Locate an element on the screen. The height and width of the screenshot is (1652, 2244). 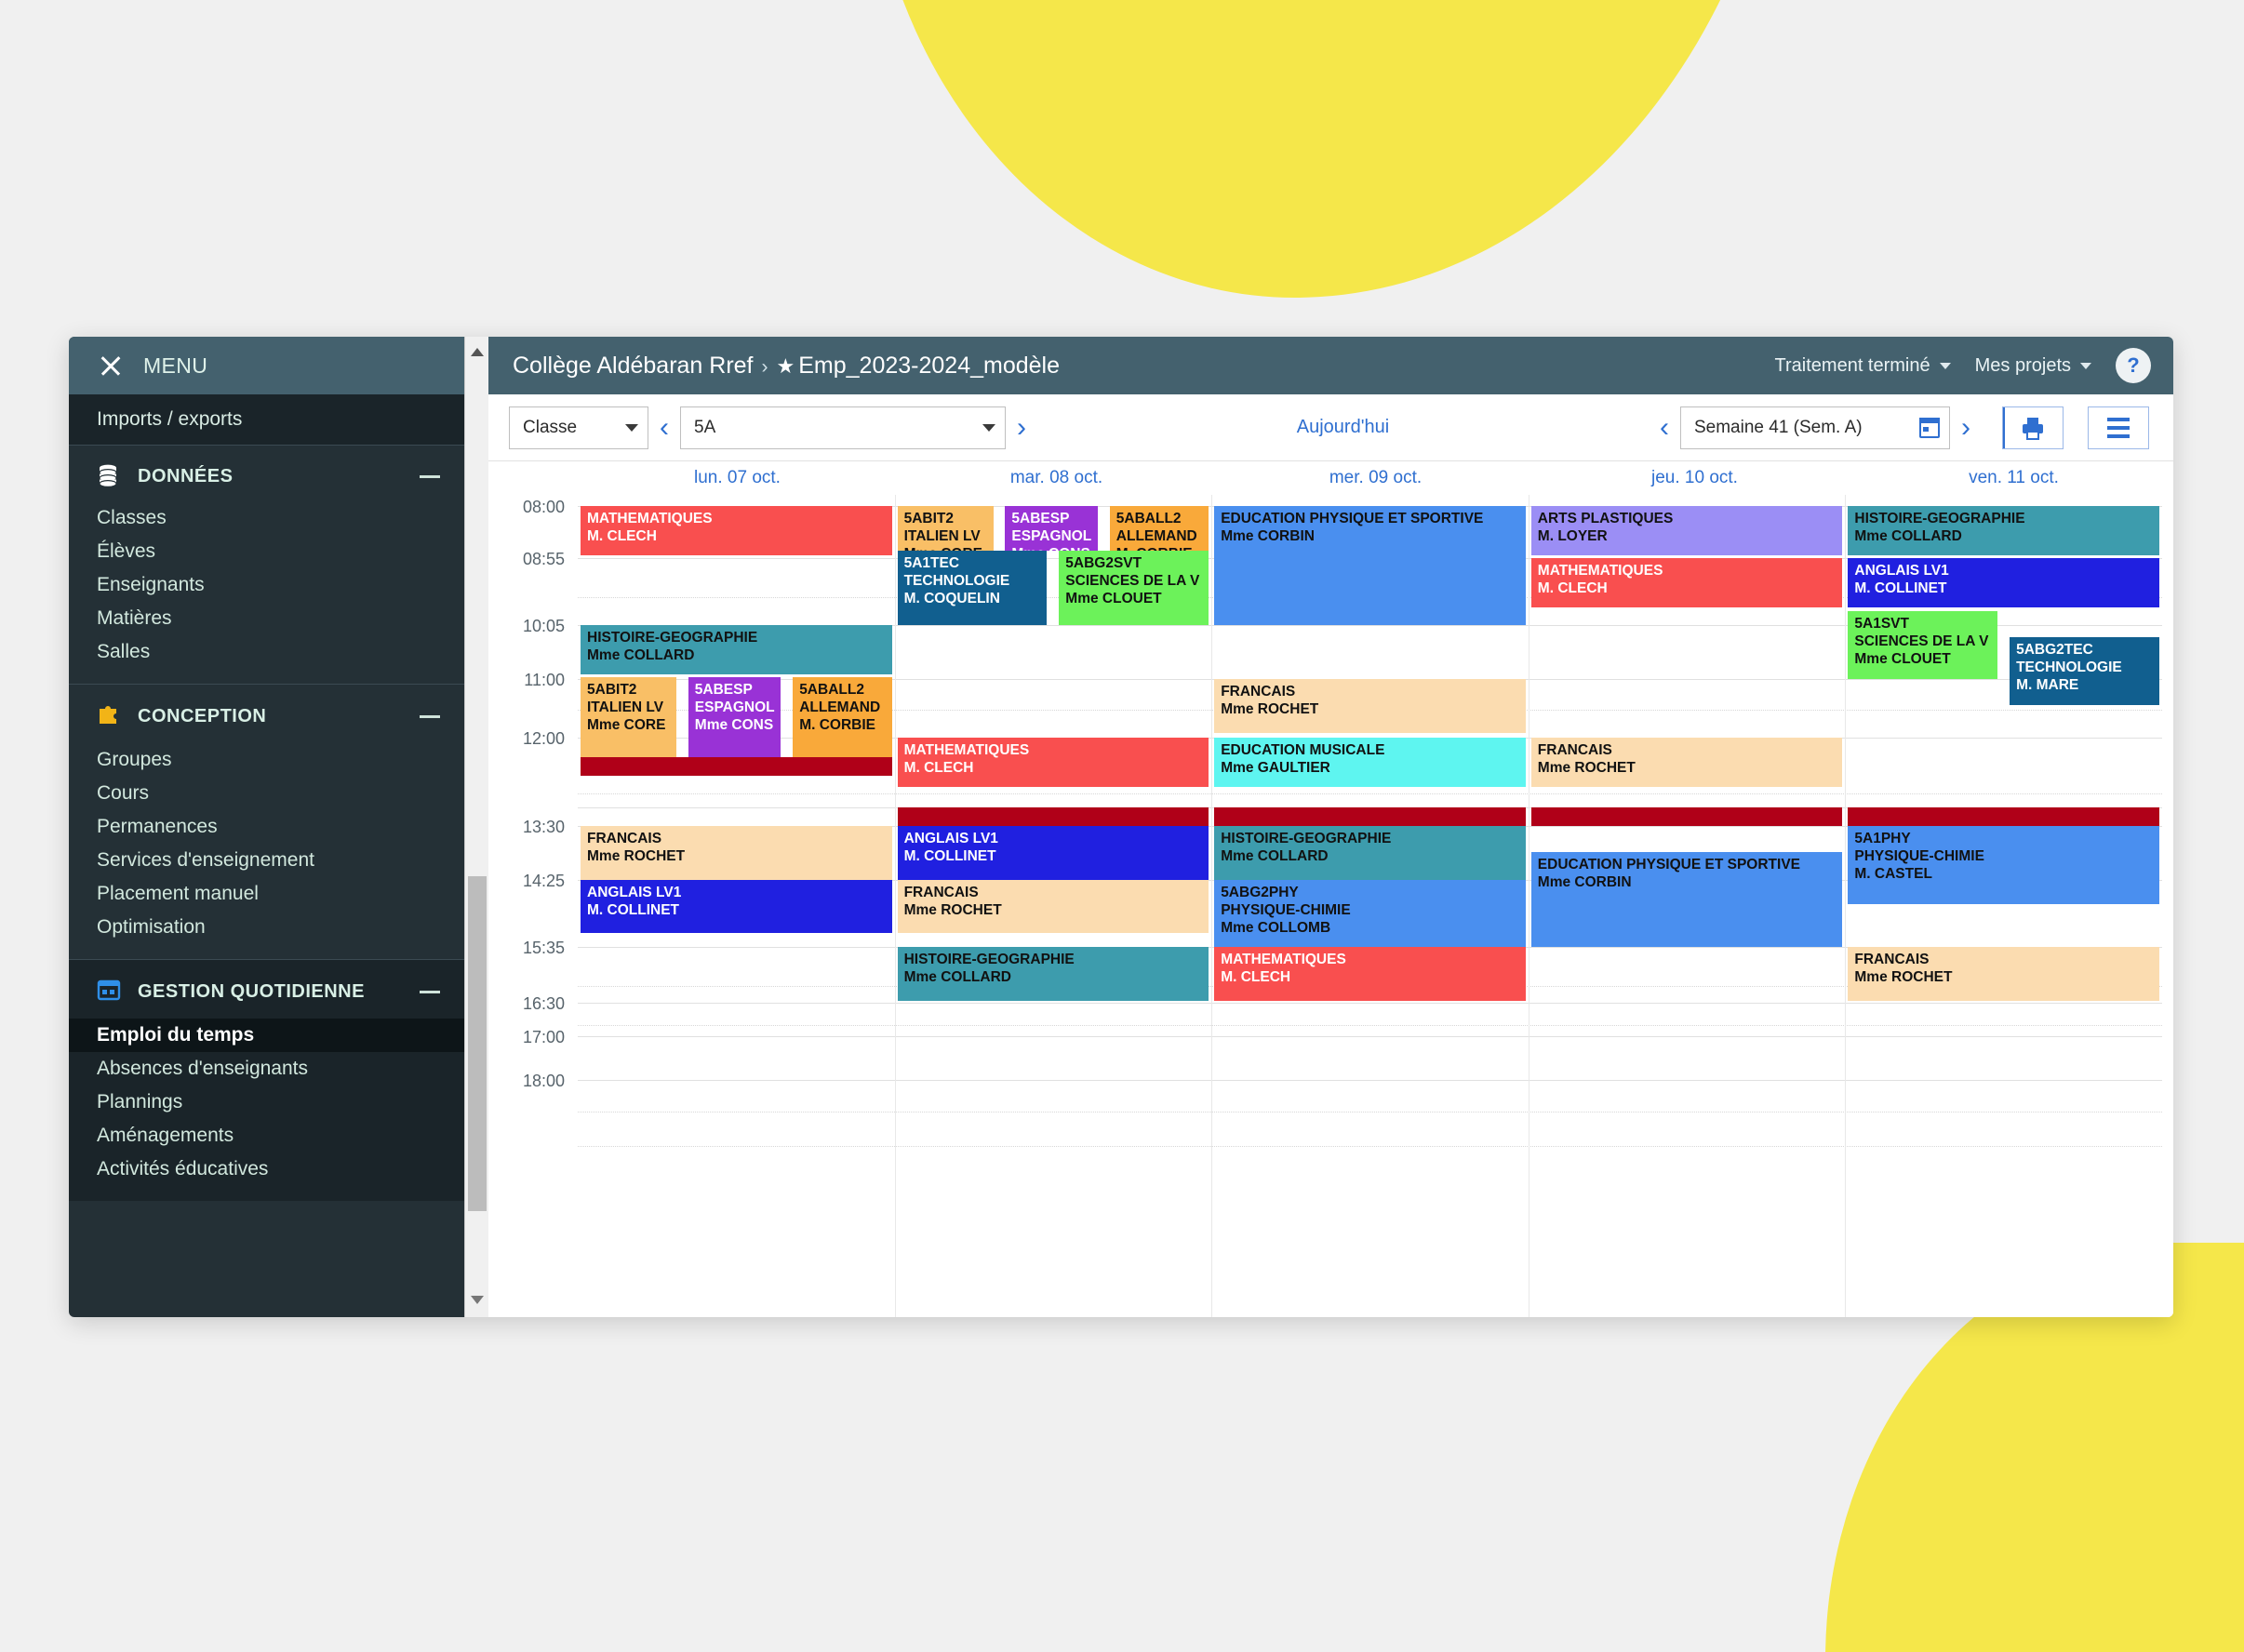
sidebar-item-eleves: Élèves is located at coordinates (267, 551).